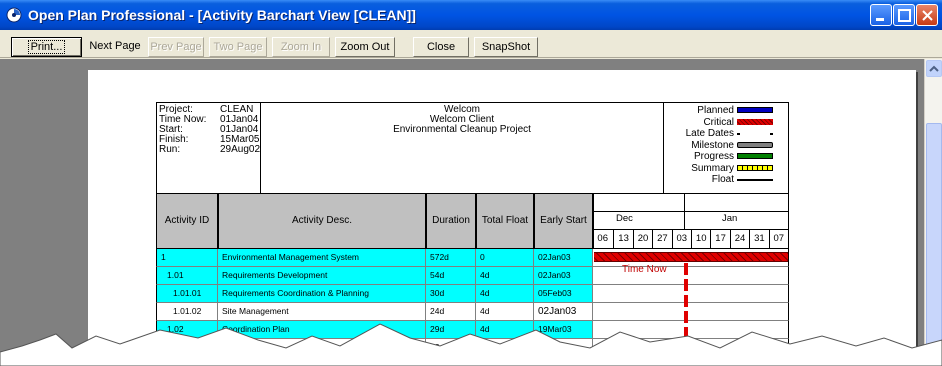 The width and height of the screenshot is (942, 366). I want to click on legend-item: Float, so click(726, 179).